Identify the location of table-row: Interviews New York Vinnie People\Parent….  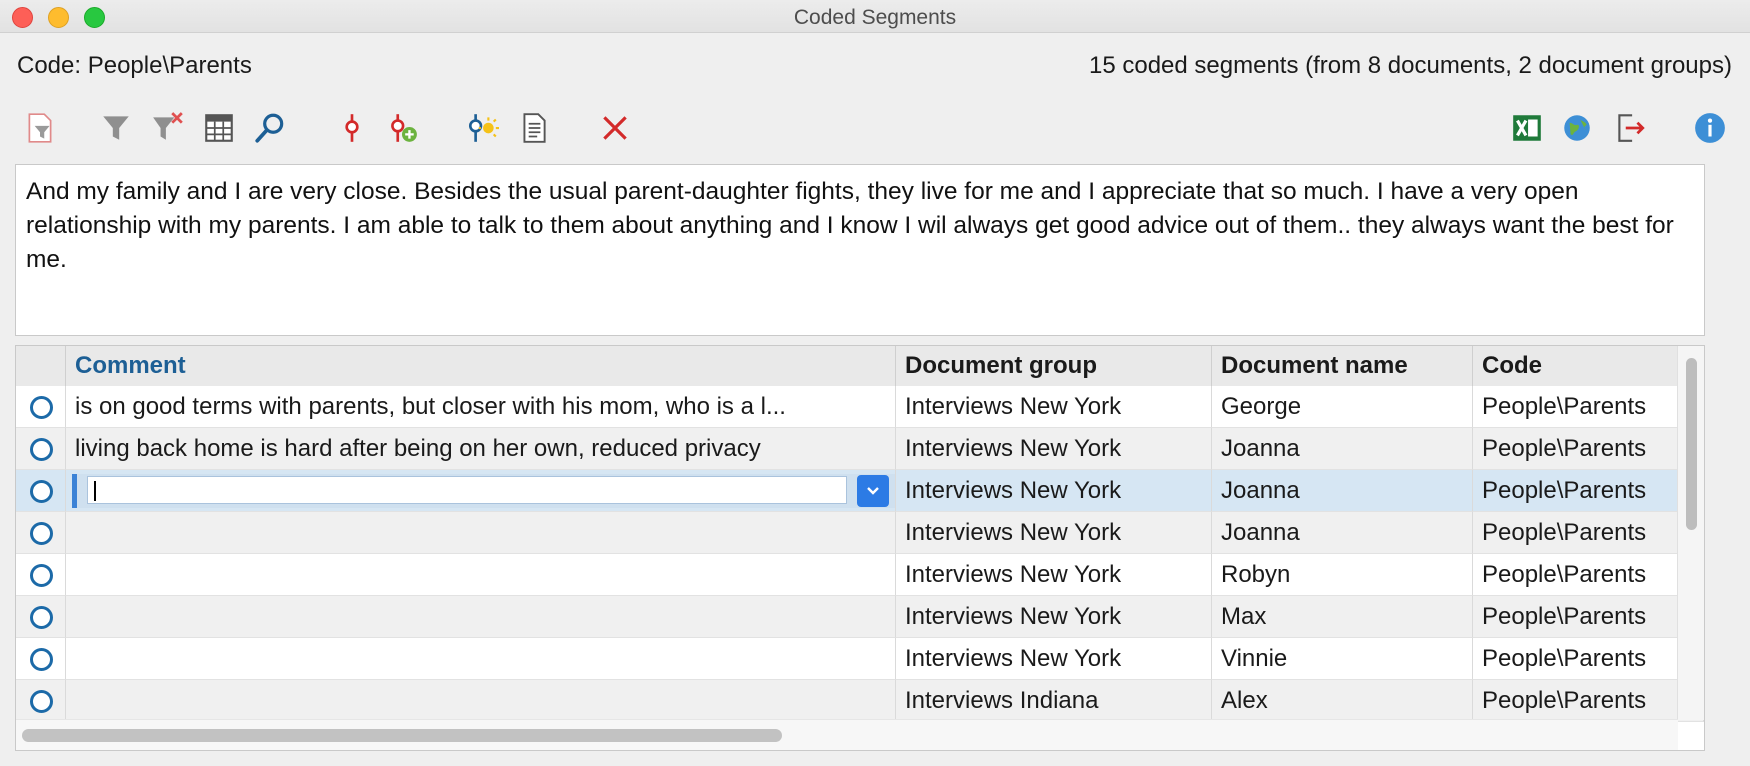
(860, 659).